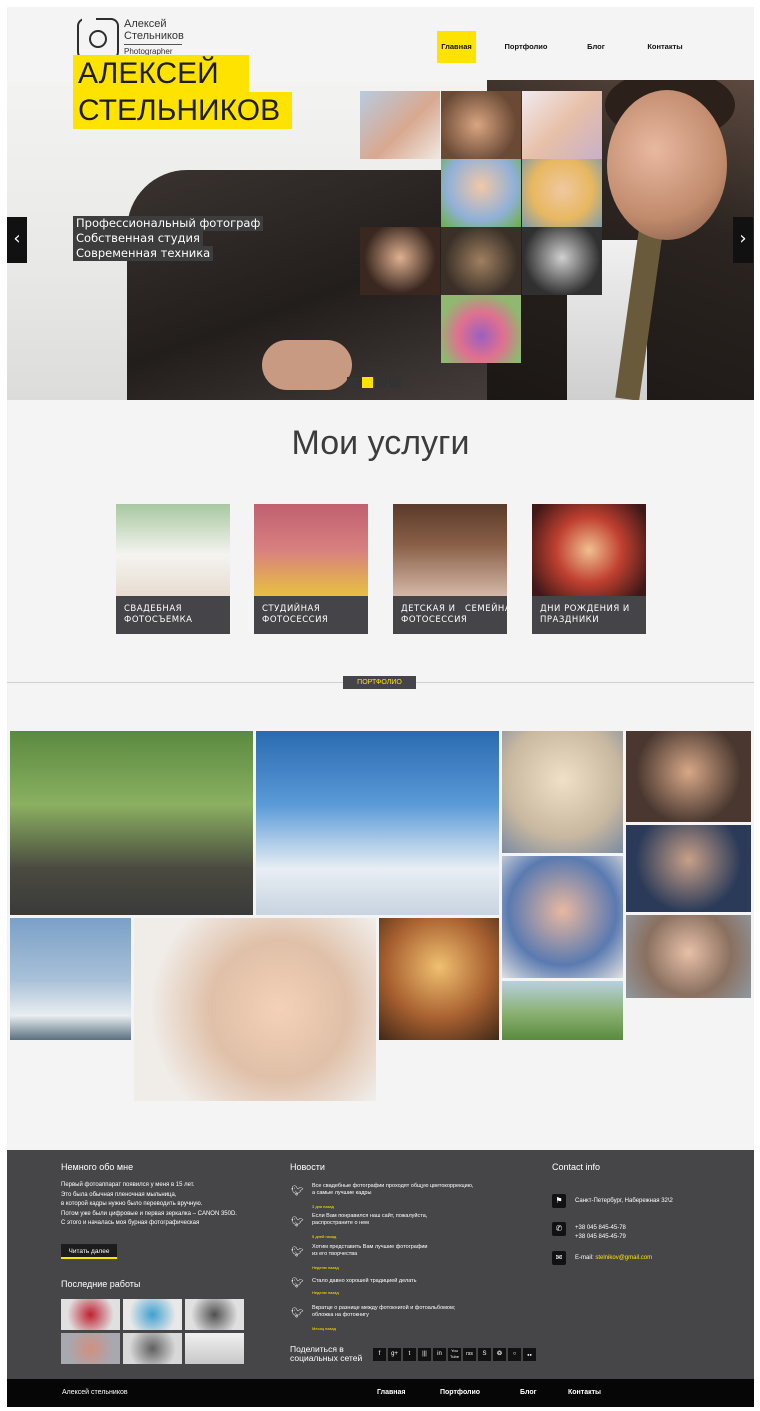 The image size is (760, 1411). I want to click on service-caption: ДНИ РОЖДЕНИЯ И ПРАЗДНИКИ, so click(589, 615).